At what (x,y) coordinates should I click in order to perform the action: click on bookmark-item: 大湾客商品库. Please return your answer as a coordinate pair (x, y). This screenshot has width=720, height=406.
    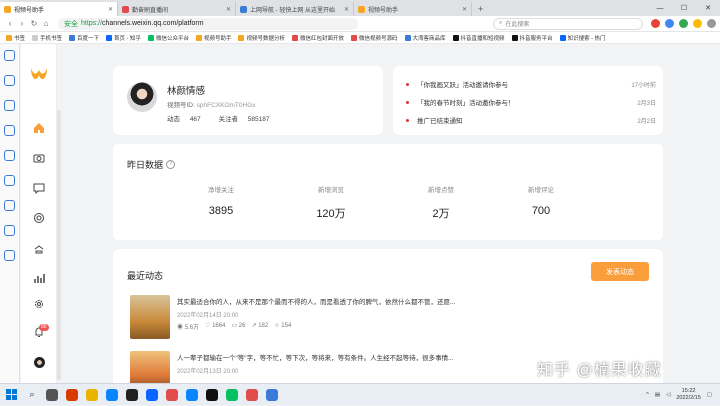
    Looking at the image, I should click on (425, 38).